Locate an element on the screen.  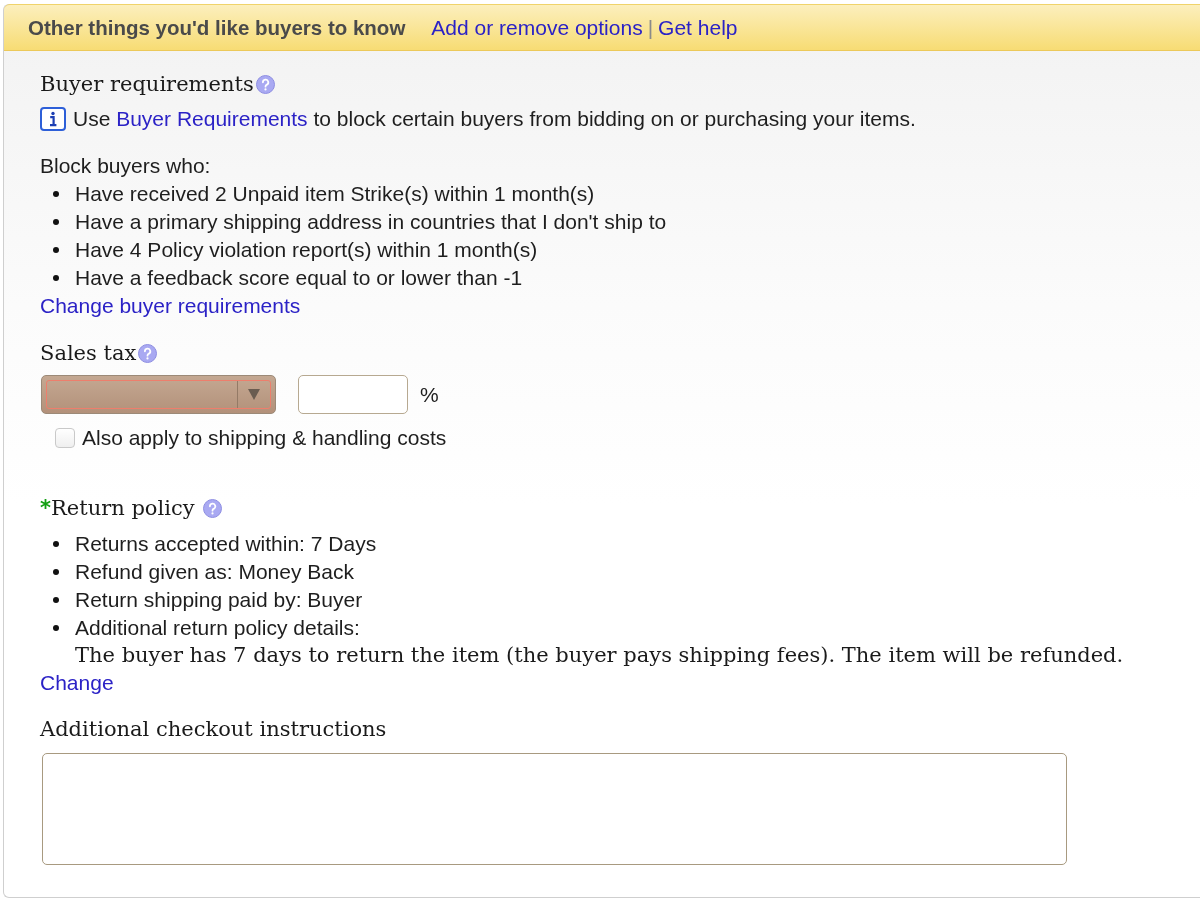
notice-text: Use Buyer Requirements to block certain buyers from bidding on or purchasing your items. is located at coordinates (494, 119).